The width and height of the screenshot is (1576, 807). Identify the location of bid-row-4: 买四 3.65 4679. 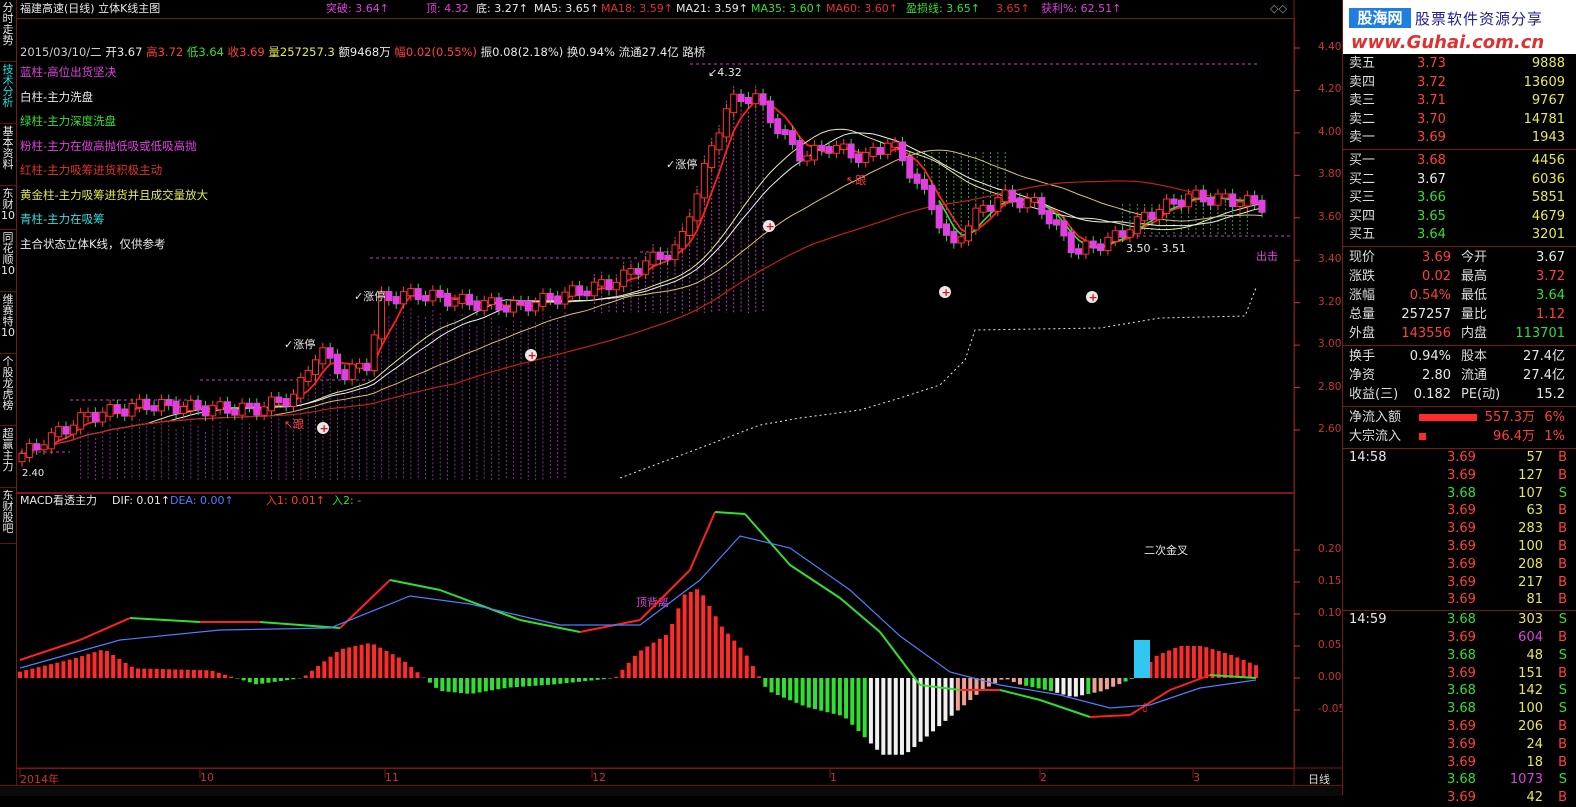
(1459, 216).